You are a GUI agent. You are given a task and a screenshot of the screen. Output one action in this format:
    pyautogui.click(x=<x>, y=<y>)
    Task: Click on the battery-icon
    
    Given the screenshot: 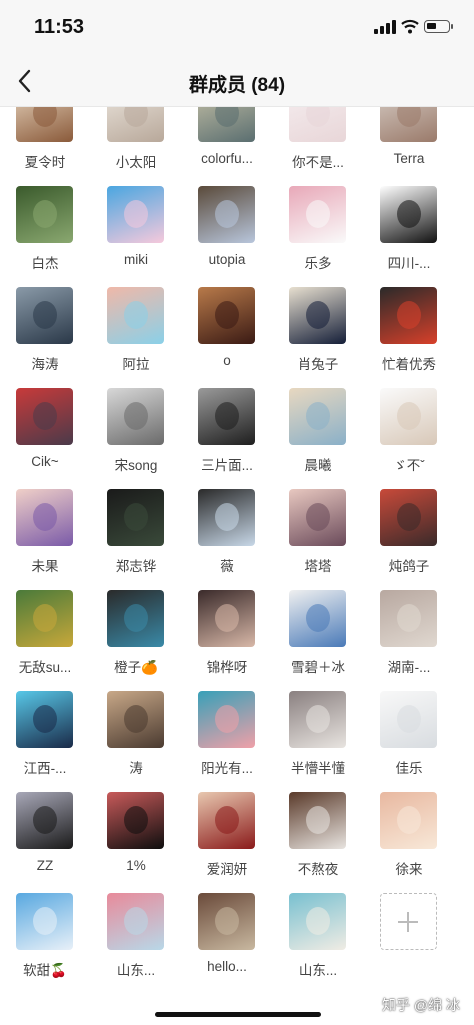 What is the action you would take?
    pyautogui.click(x=438, y=26)
    